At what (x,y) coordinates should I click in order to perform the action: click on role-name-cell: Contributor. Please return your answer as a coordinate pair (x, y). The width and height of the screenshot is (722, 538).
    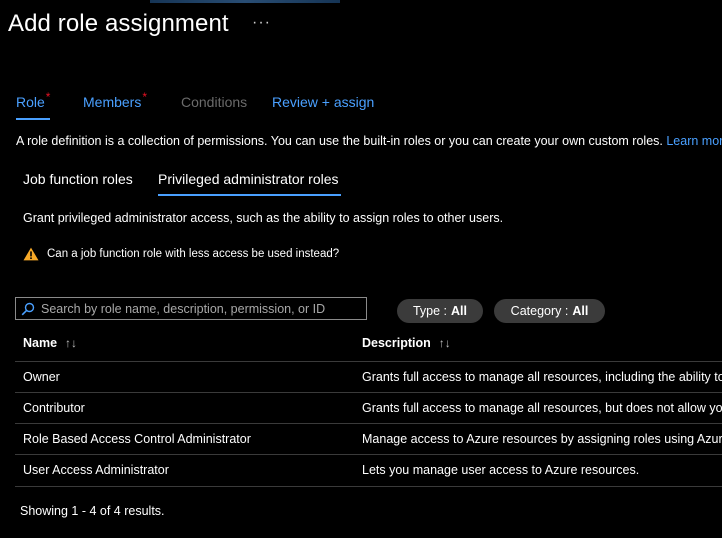
    Looking at the image, I should click on (54, 408).